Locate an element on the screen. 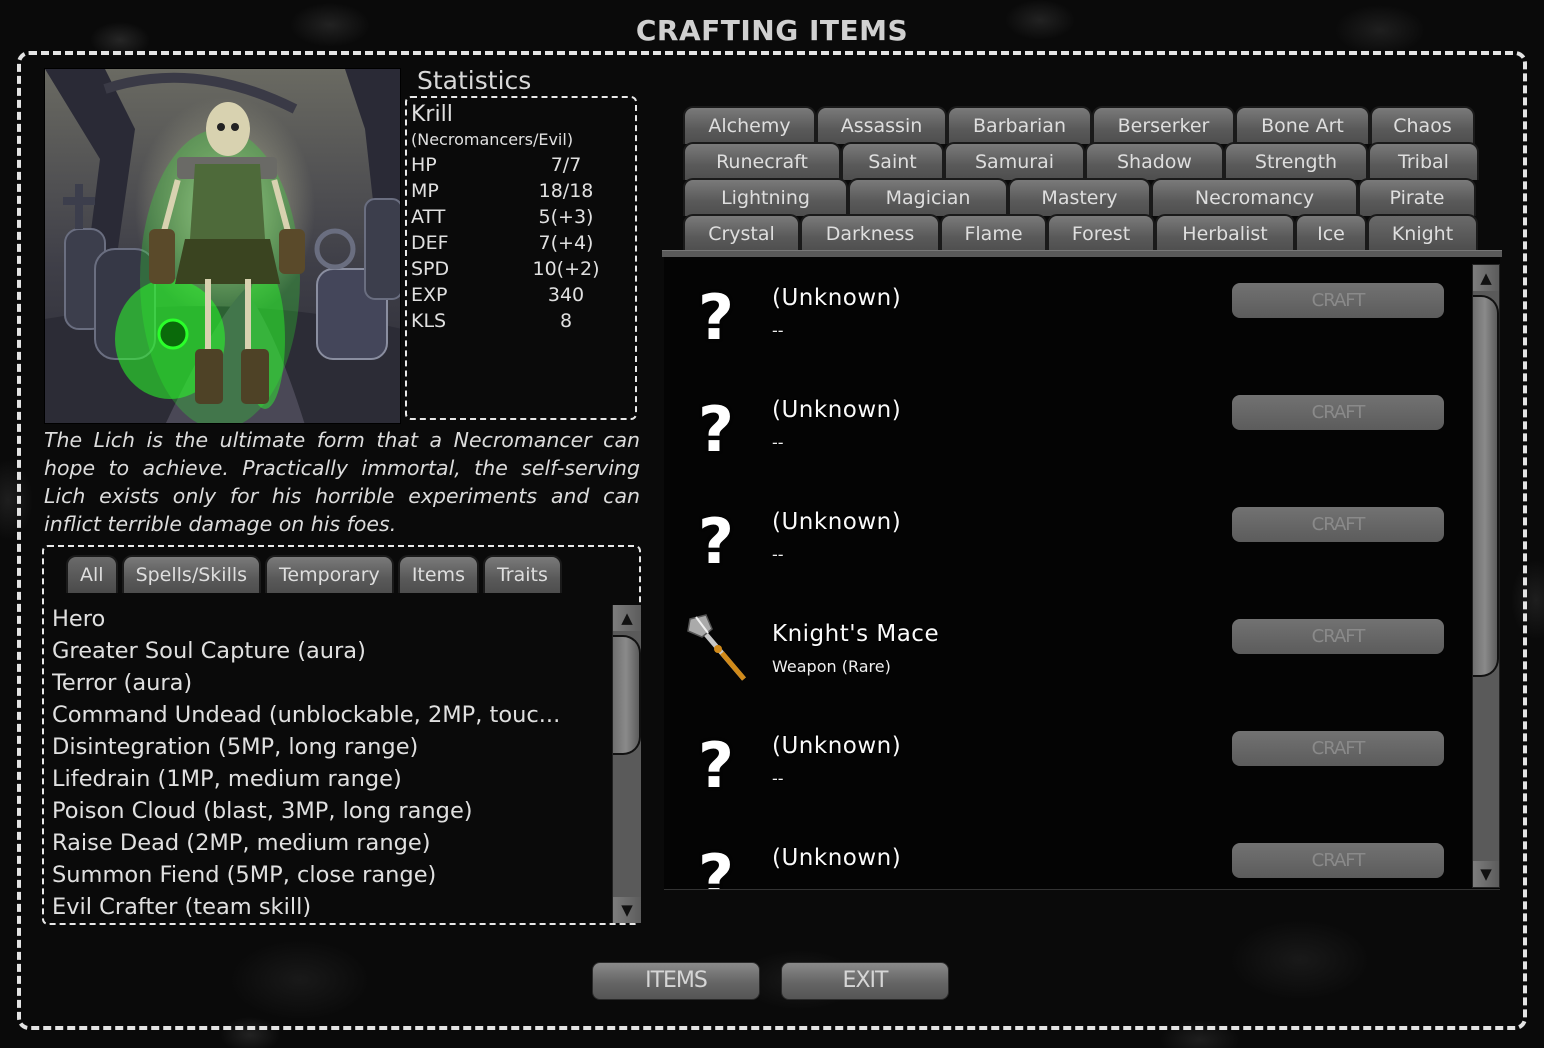  class-tab-alchemy: Alchemy is located at coordinates (749, 125).